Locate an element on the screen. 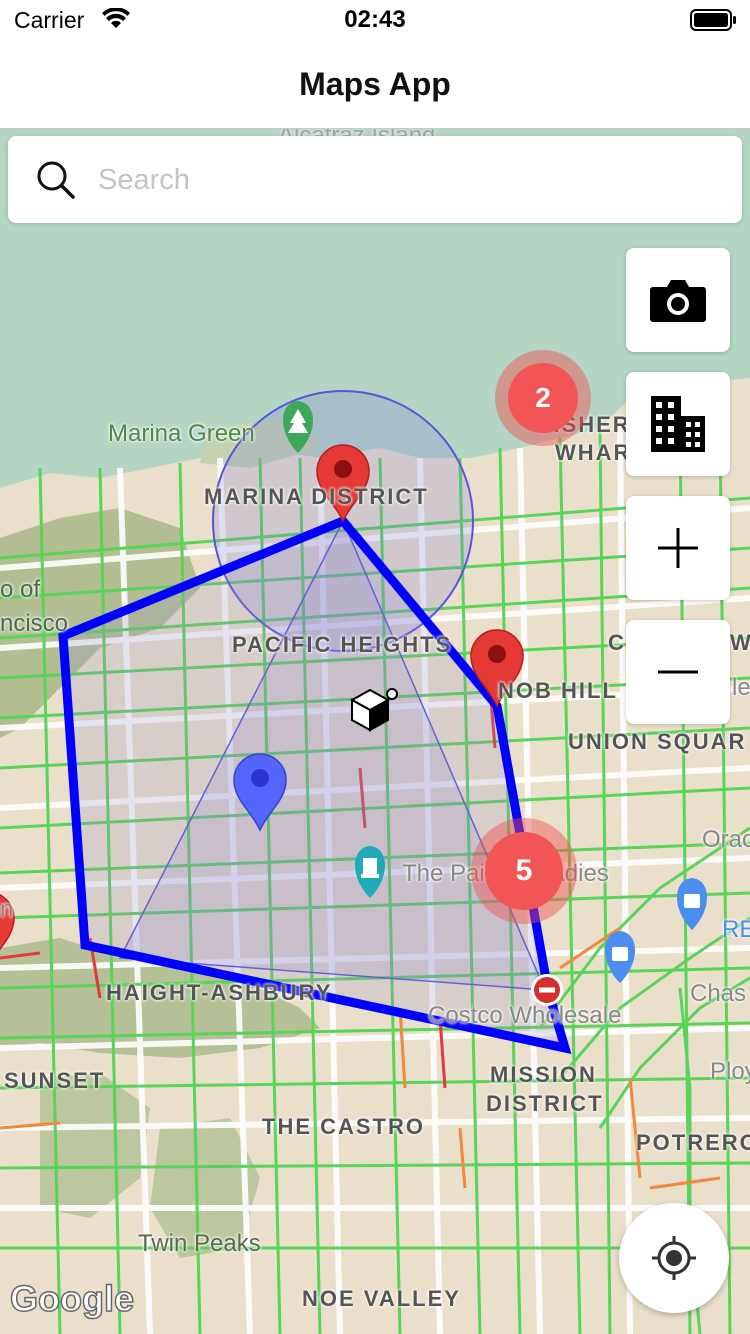 Image resolution: width=750 pixels, height=1334 pixels. google-attribution-logo: Google is located at coordinates (72, 1298).